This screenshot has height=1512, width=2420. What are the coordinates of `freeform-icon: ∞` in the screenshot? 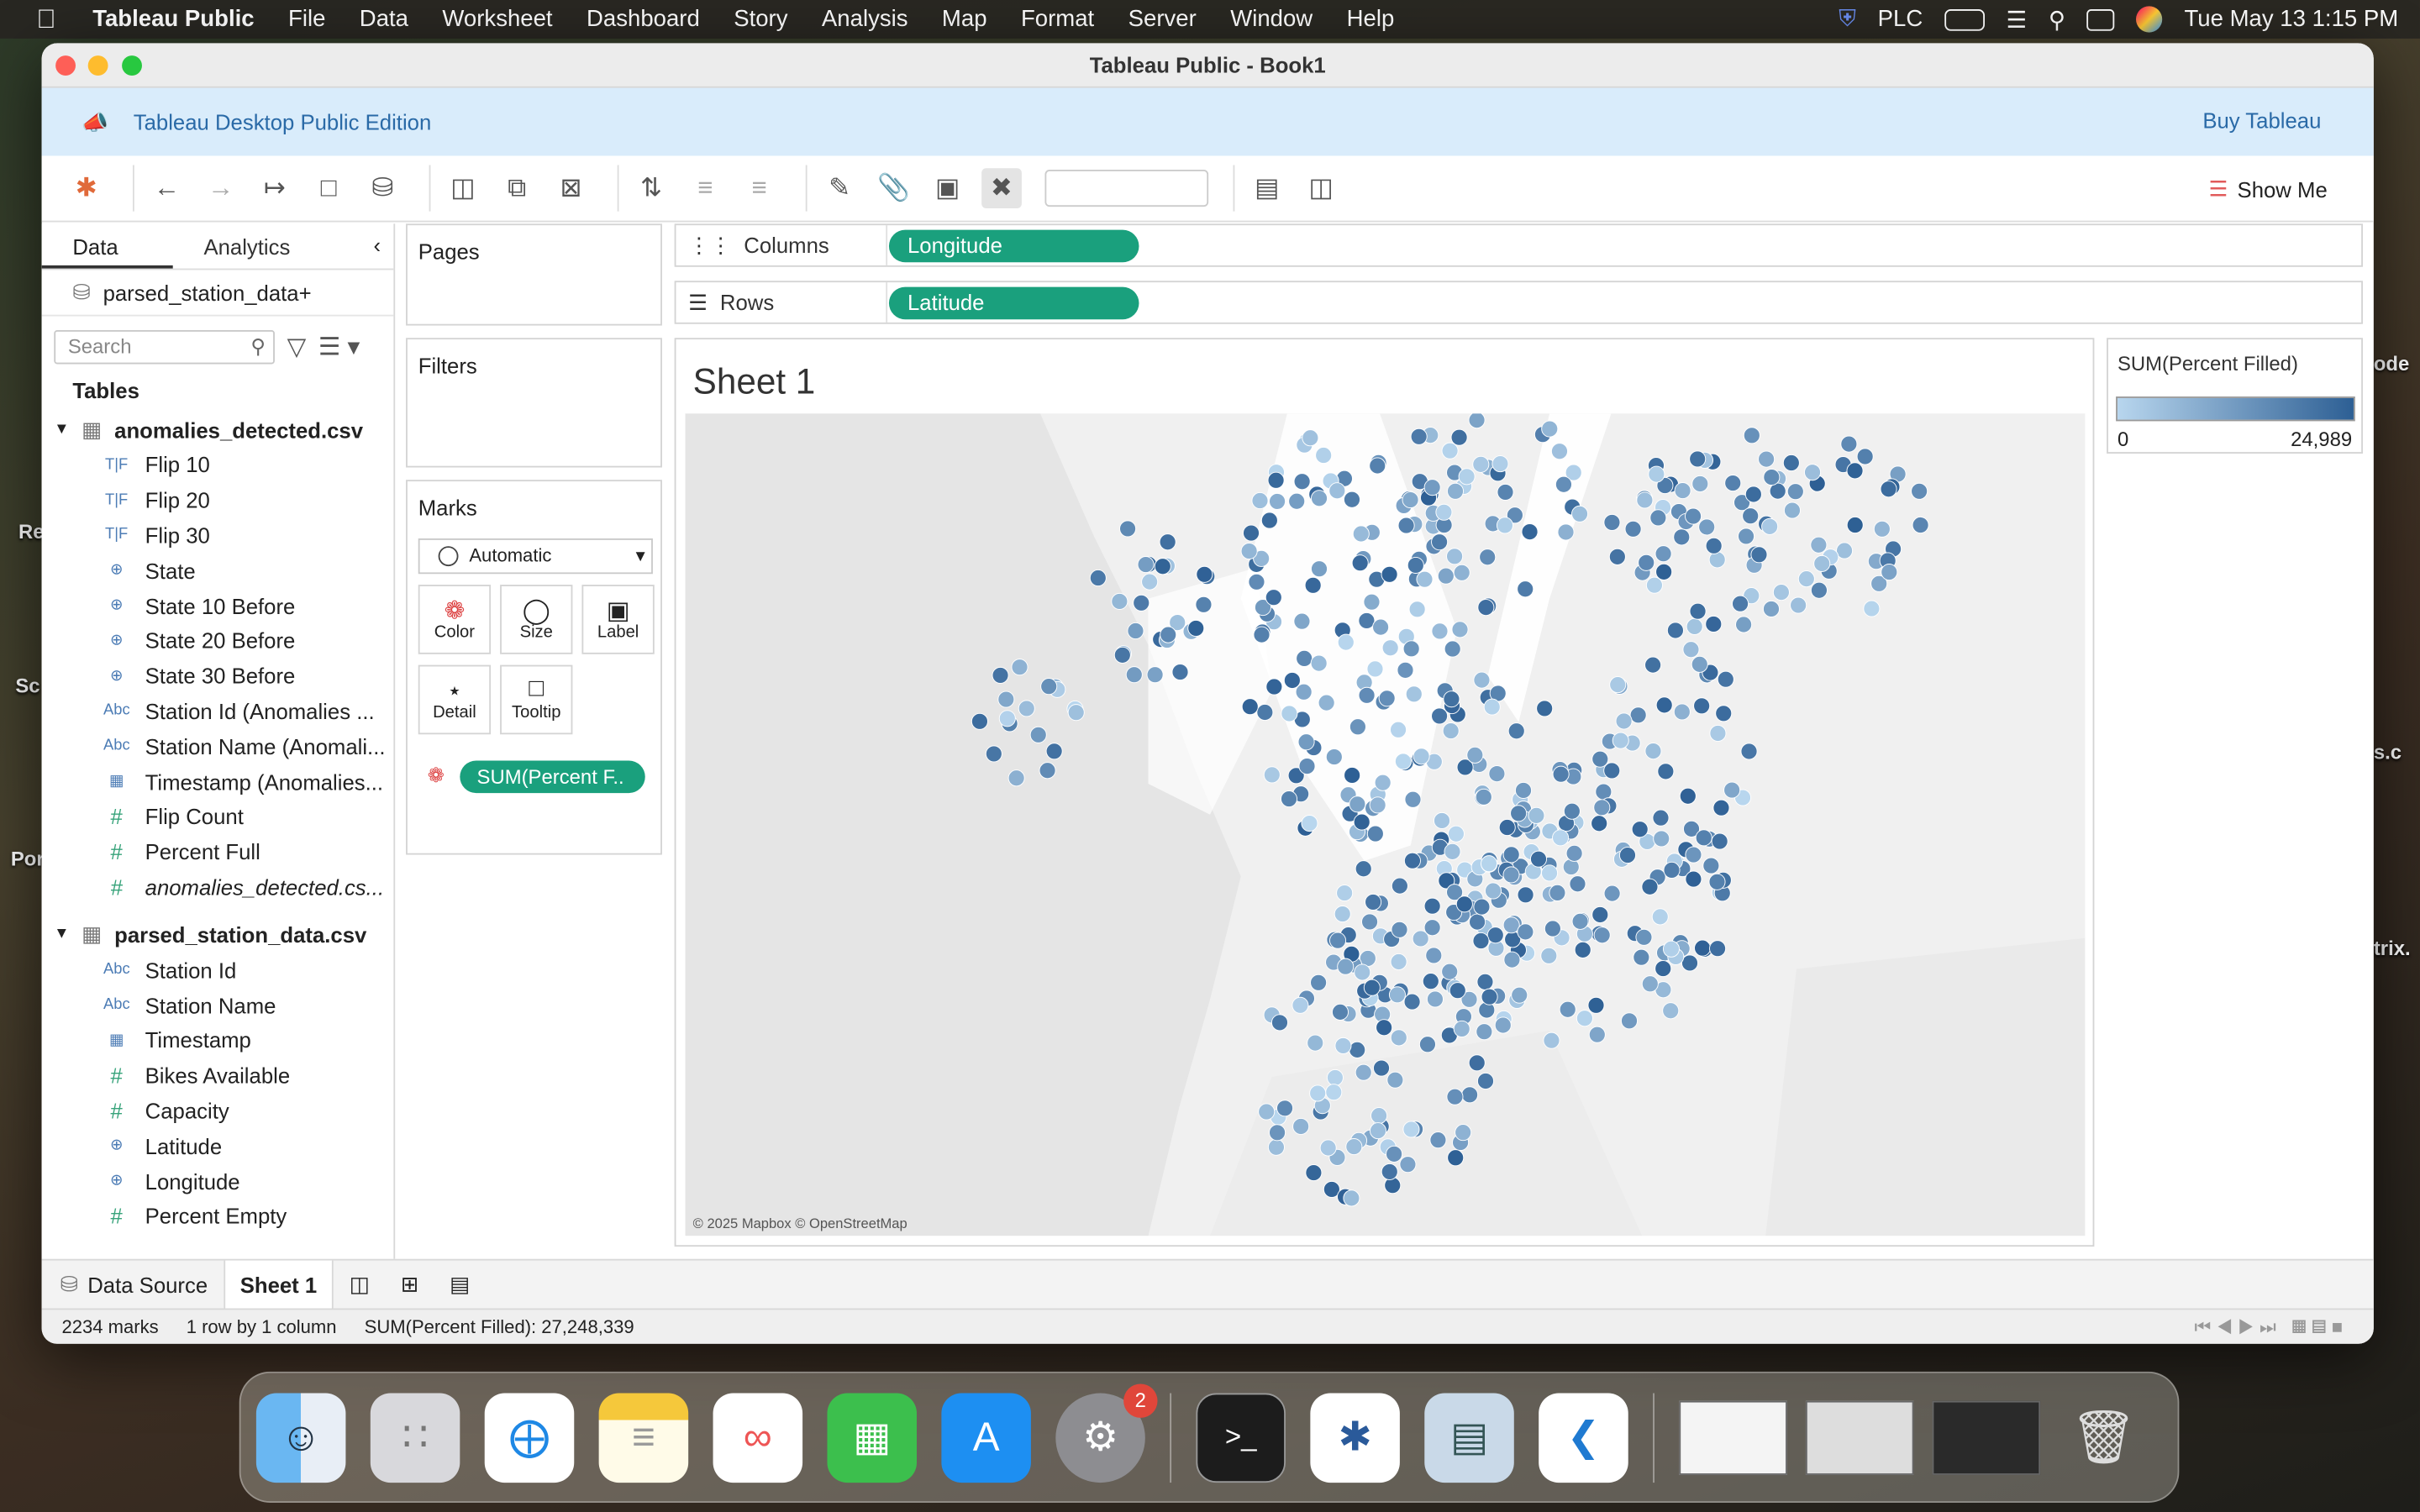 It's located at (758, 1437).